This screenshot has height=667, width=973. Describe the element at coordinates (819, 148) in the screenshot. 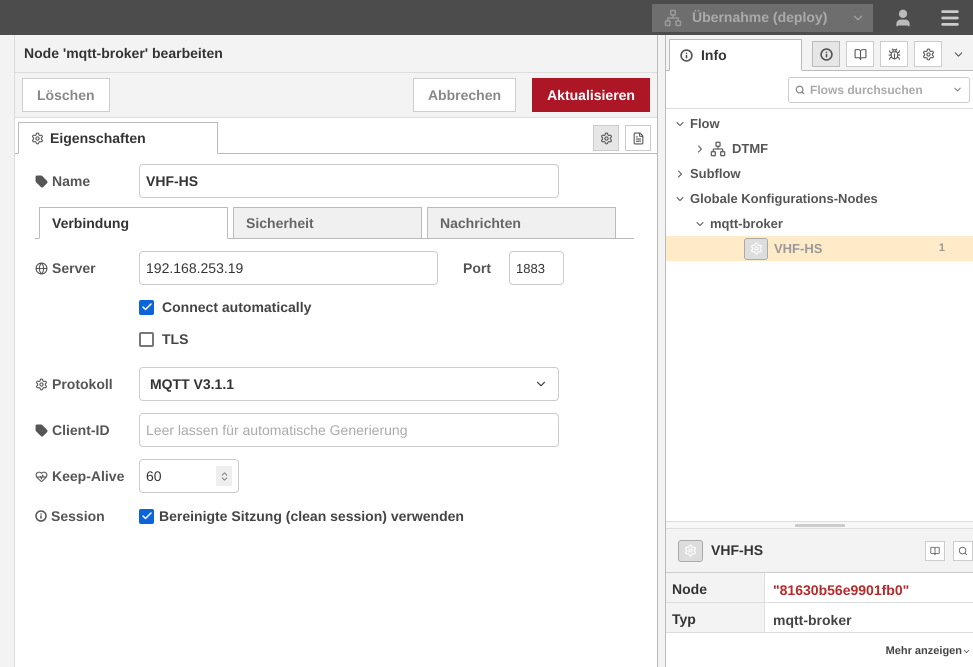

I see `tree-item: DTMF` at that location.